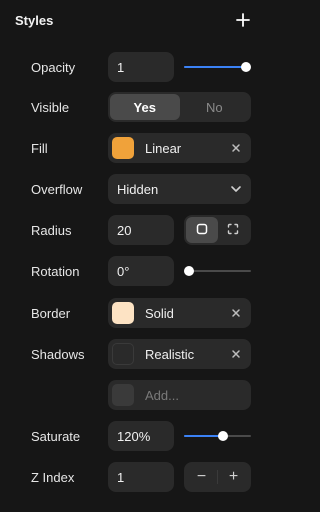 This screenshot has width=320, height=512. What do you see at coordinates (58, 354) in the screenshot?
I see `shadows-label: Shadows` at bounding box center [58, 354].